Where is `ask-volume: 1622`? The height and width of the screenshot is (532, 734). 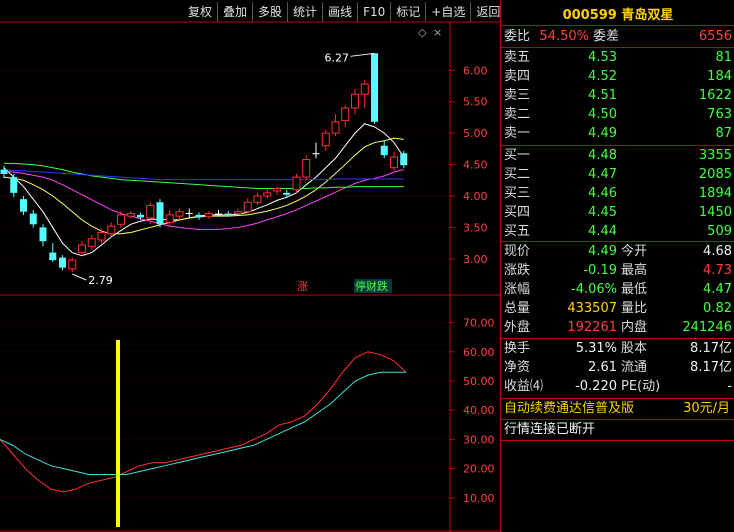 ask-volume: 1622 is located at coordinates (715, 95).